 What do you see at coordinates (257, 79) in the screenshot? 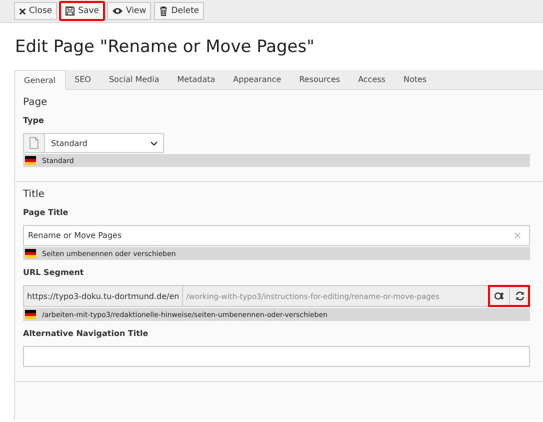
I see `tab: Appearance` at bounding box center [257, 79].